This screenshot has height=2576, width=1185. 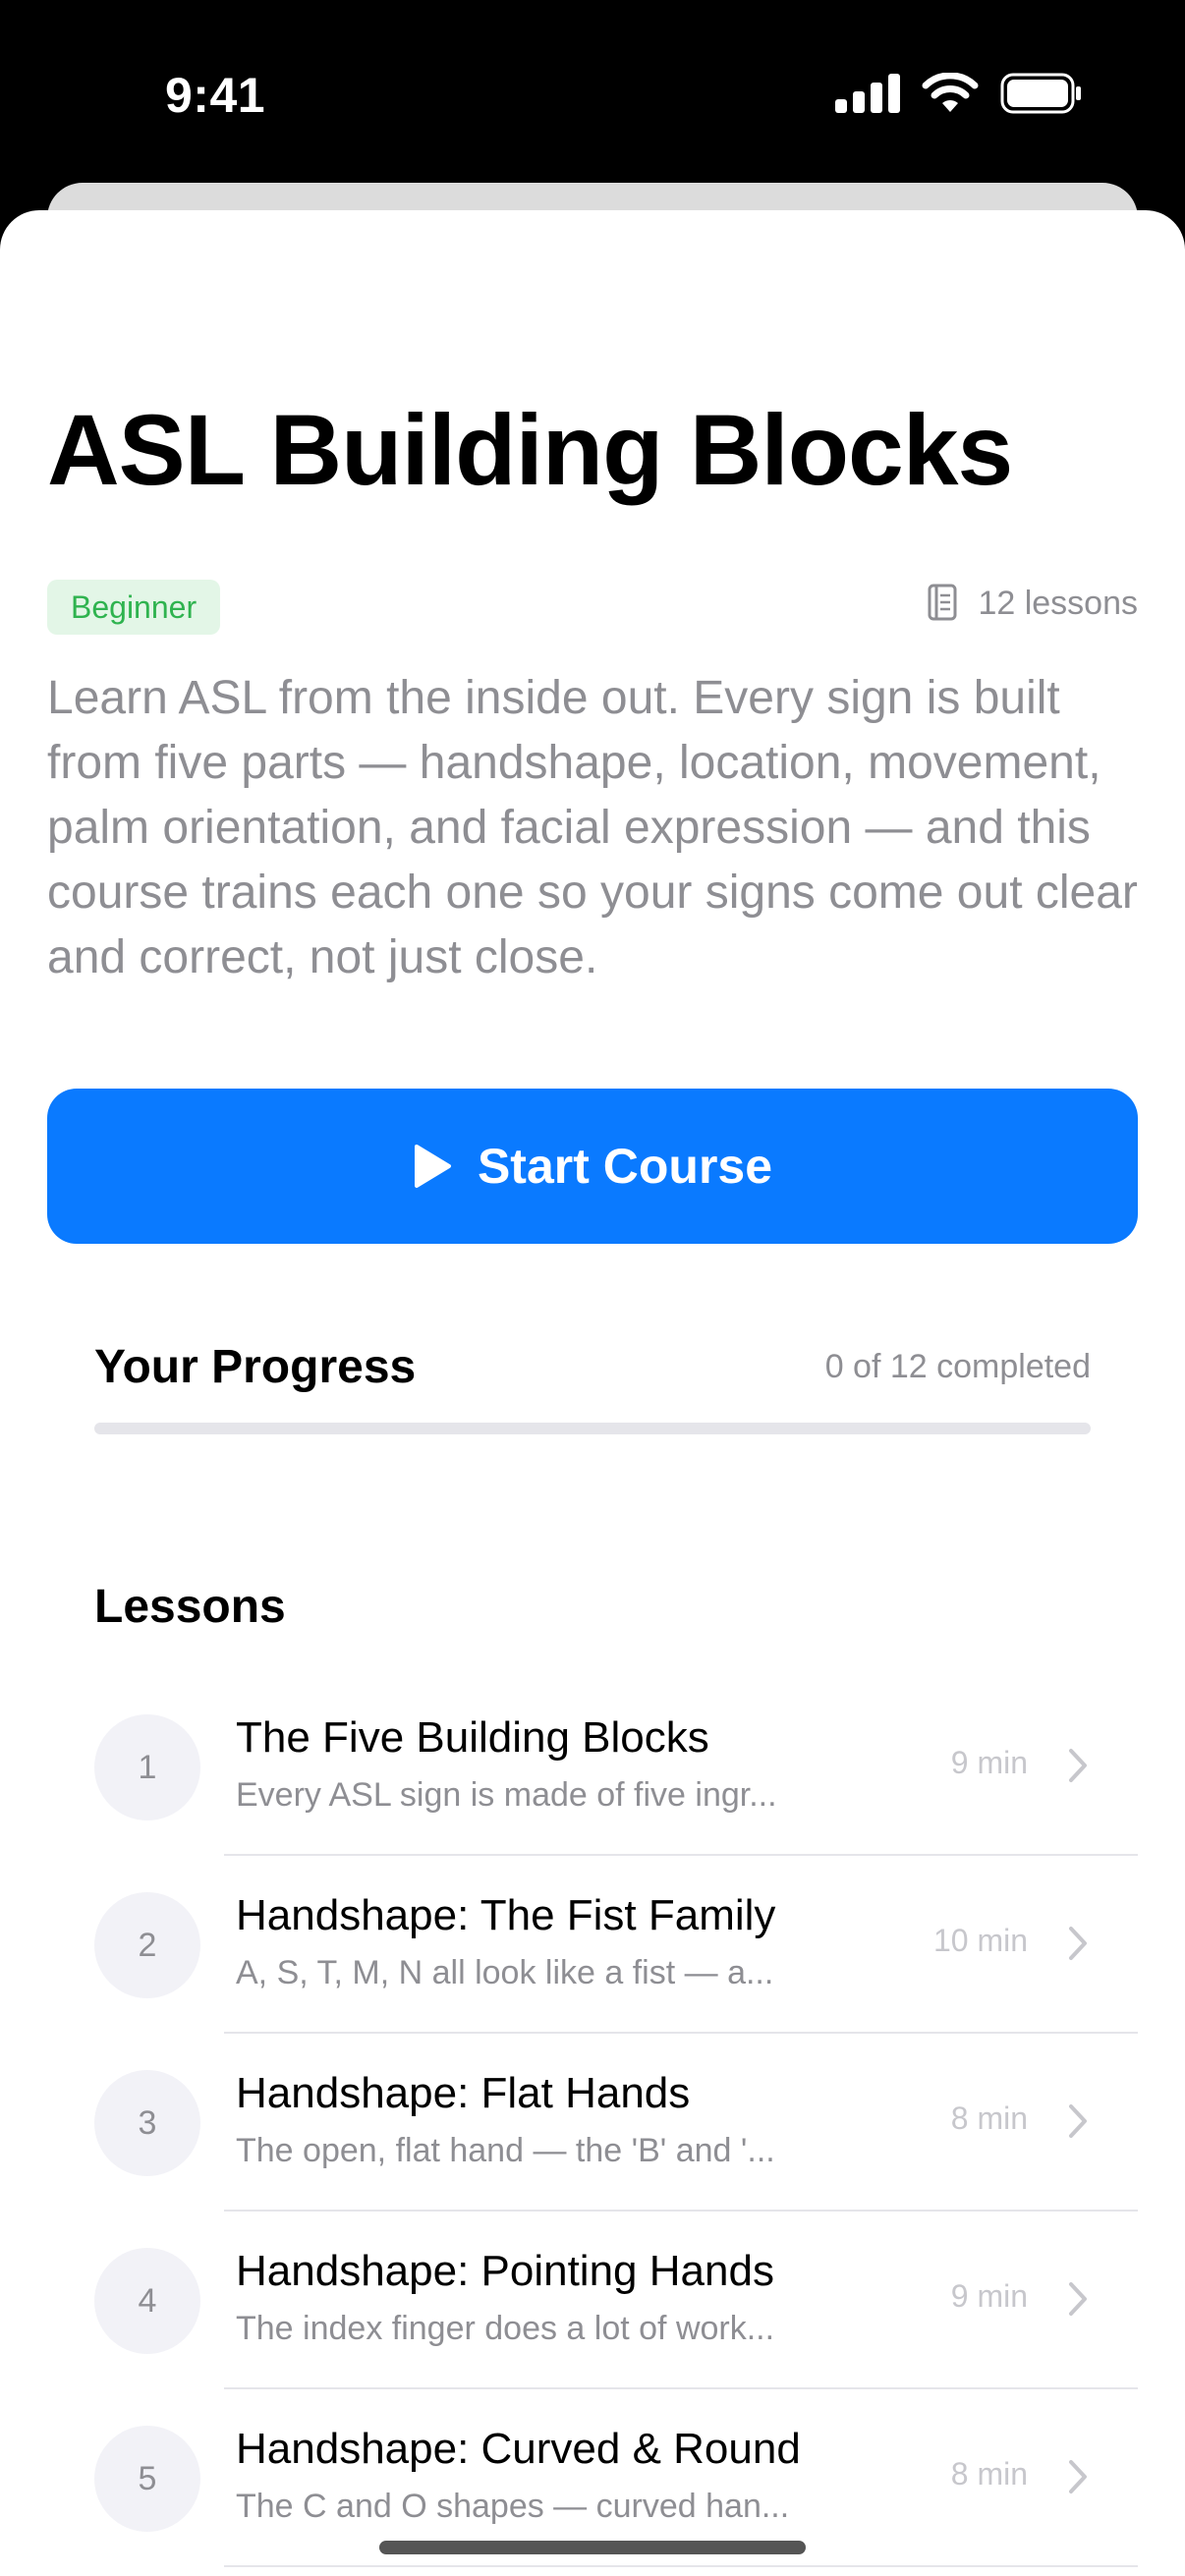 I want to click on book-icon, so click(x=943, y=602).